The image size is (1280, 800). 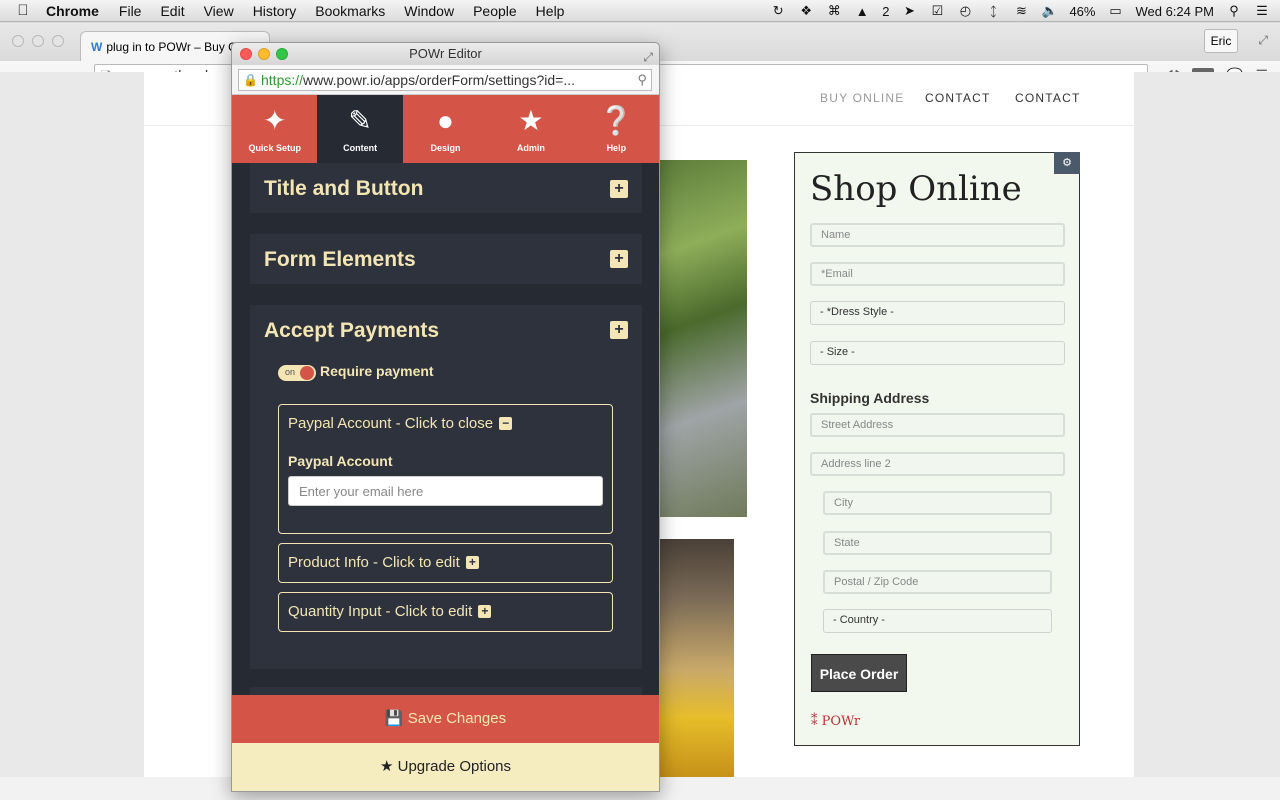 I want to click on menu-view: View, so click(x=219, y=11).